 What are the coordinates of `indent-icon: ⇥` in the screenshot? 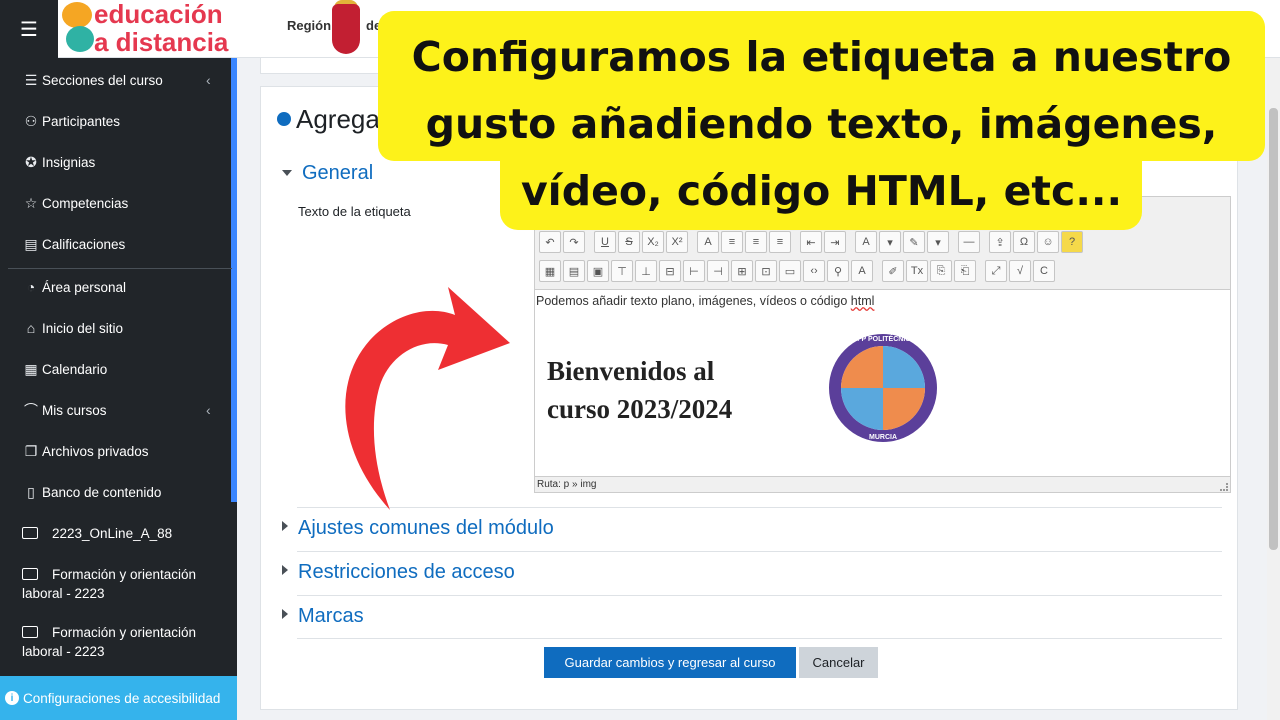 It's located at (835, 242).